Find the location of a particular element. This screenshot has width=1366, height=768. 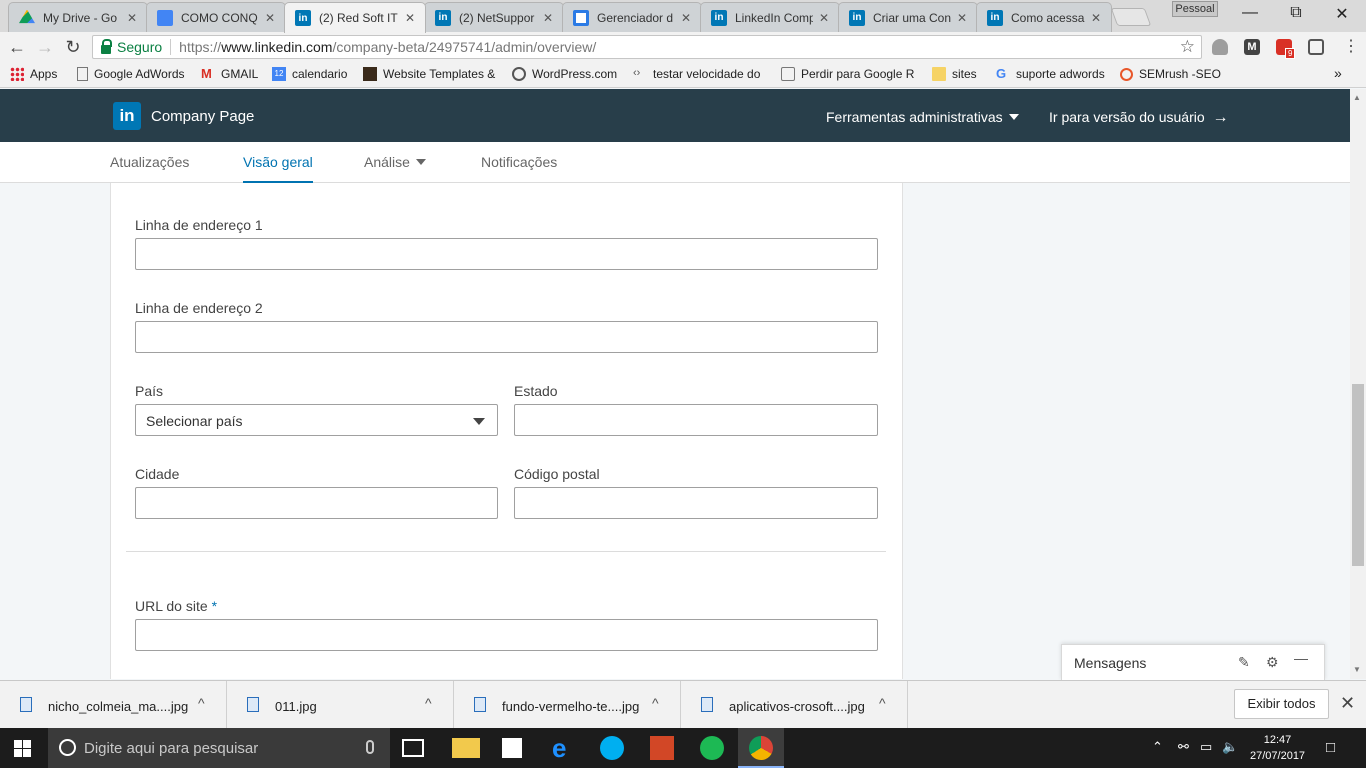

forward-arrow-icon: → is located at coordinates (45, 47).